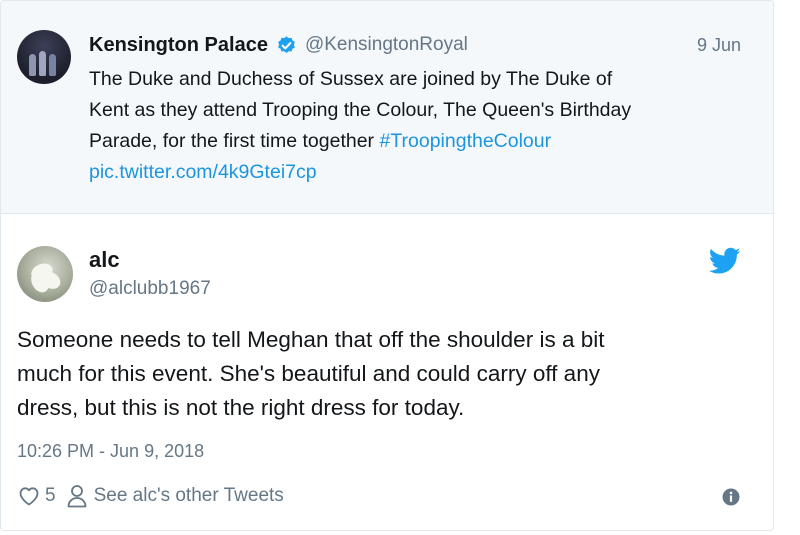 This screenshot has width=800, height=535. What do you see at coordinates (719, 45) in the screenshot?
I see `quoted-date: 9 Jun` at bounding box center [719, 45].